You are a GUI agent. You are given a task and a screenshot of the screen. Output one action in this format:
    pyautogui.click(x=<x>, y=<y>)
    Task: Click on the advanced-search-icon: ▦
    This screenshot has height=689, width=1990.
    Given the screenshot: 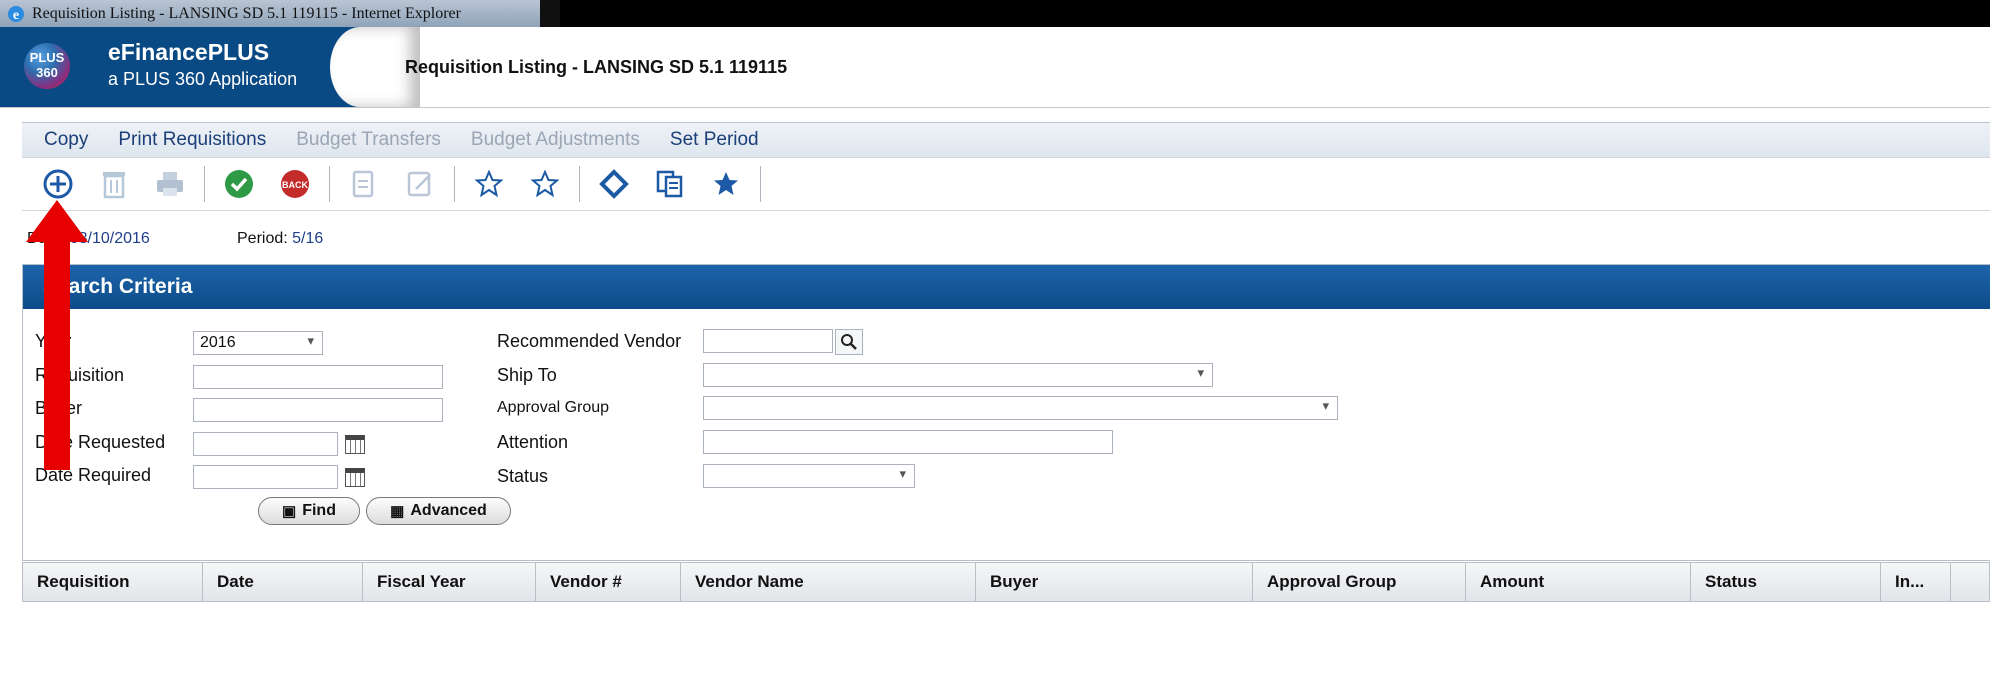 What is the action you would take?
    pyautogui.click(x=397, y=511)
    